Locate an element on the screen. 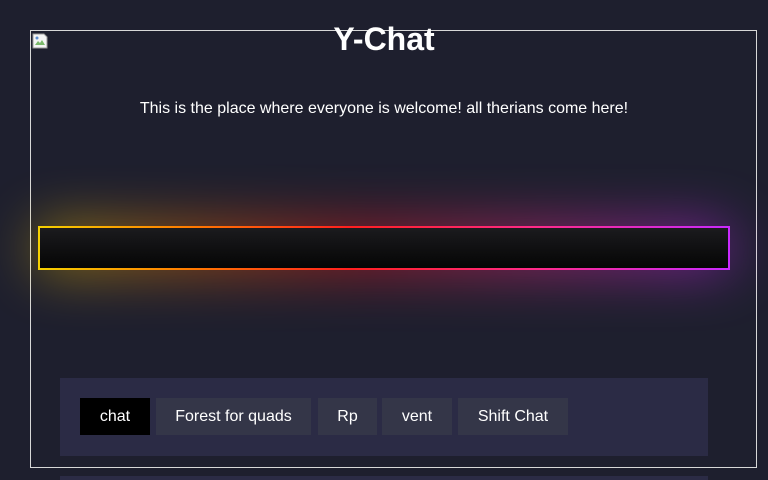 This screenshot has height=480, width=768. tabs-panel: chat Forest for quads Rp vent Shift Chat is located at coordinates (384, 417).